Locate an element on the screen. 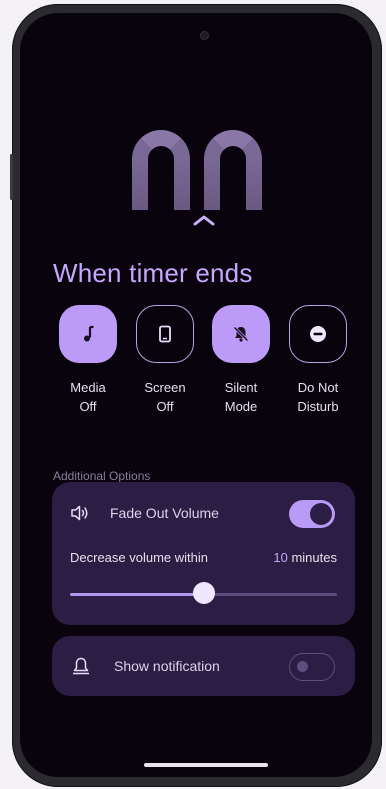 This screenshot has width=386, height=789. minus-circle-icon is located at coordinates (318, 334).